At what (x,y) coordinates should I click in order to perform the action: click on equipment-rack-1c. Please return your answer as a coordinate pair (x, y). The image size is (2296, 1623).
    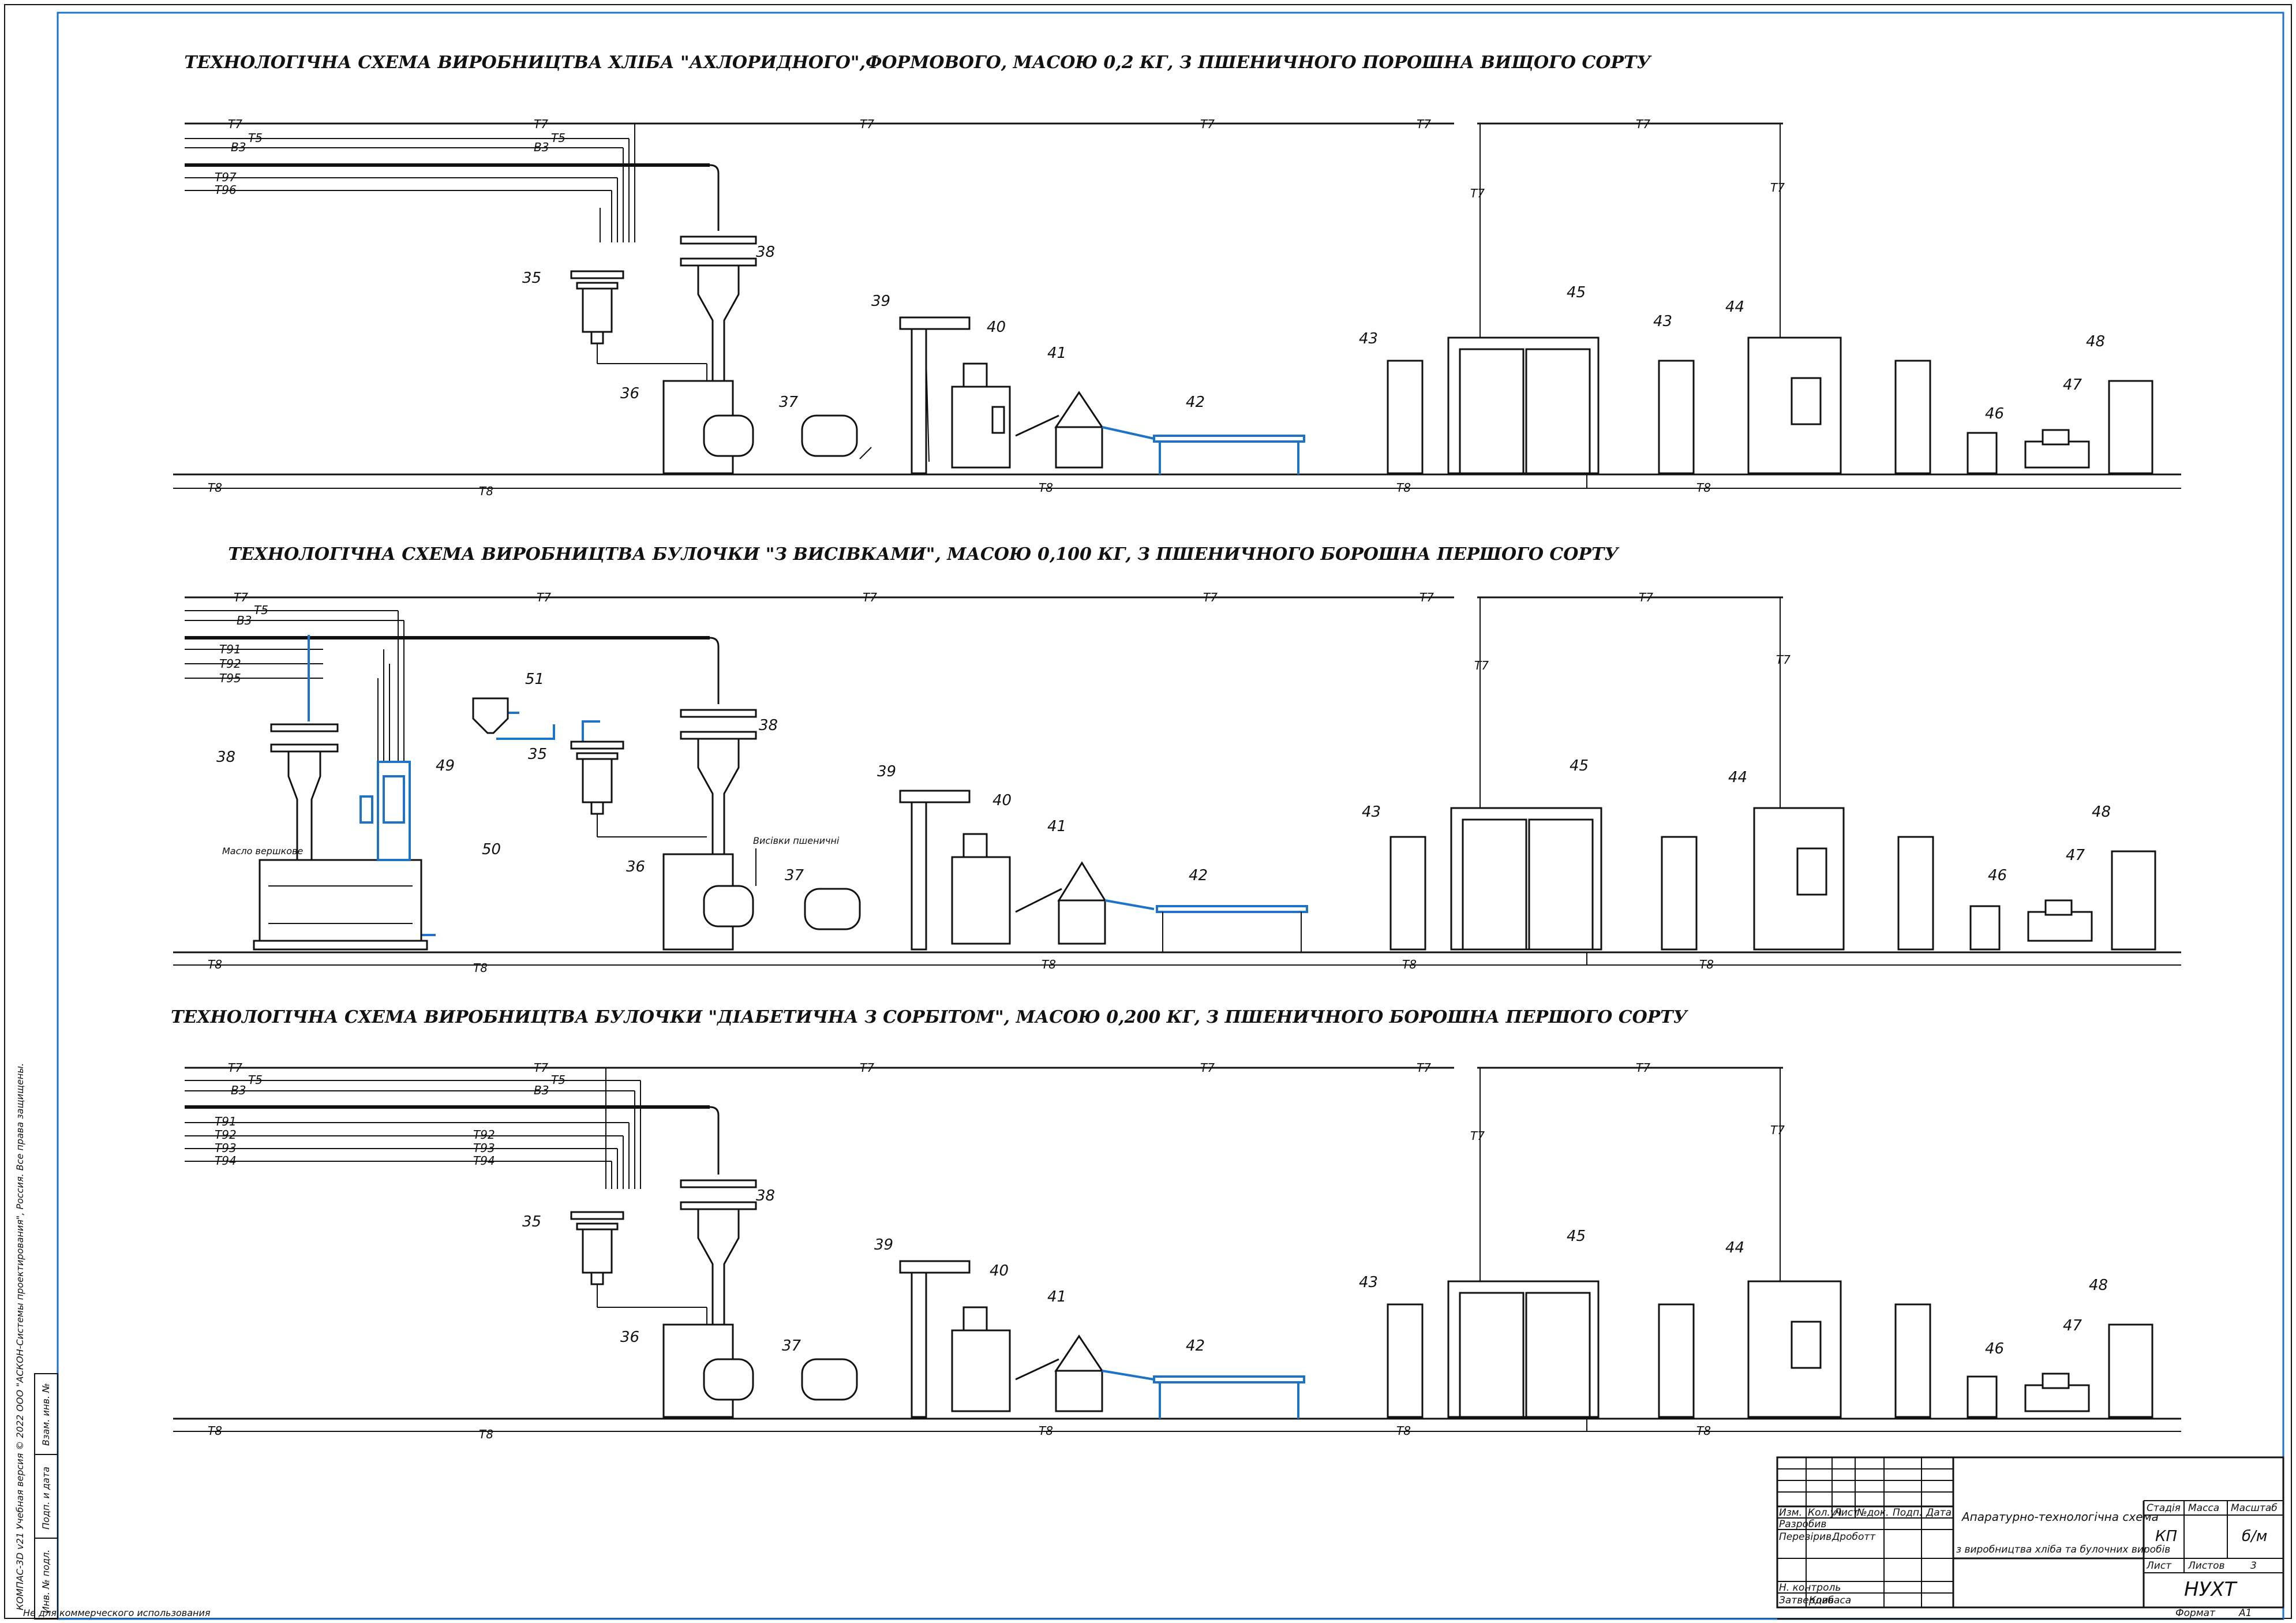
    Looking at the image, I should click on (1912, 417).